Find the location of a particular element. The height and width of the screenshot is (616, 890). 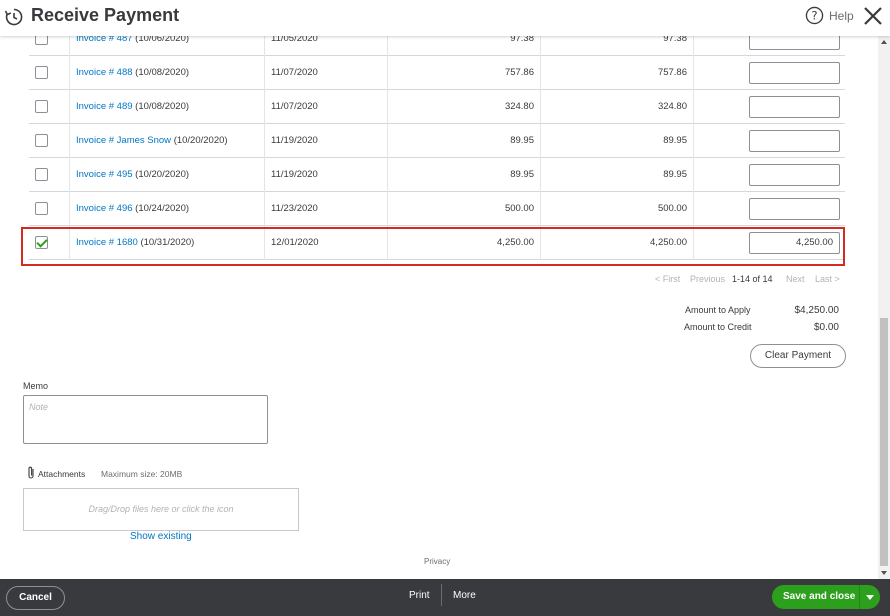

due-date: 12/01/2020 is located at coordinates (326, 243).